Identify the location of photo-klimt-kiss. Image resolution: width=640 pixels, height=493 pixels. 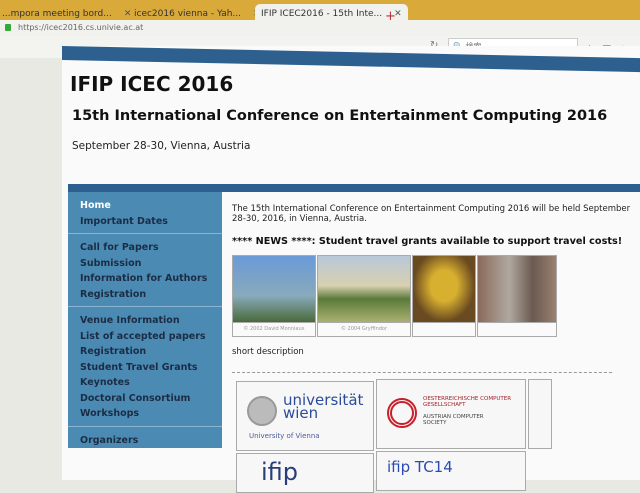
(444, 296).